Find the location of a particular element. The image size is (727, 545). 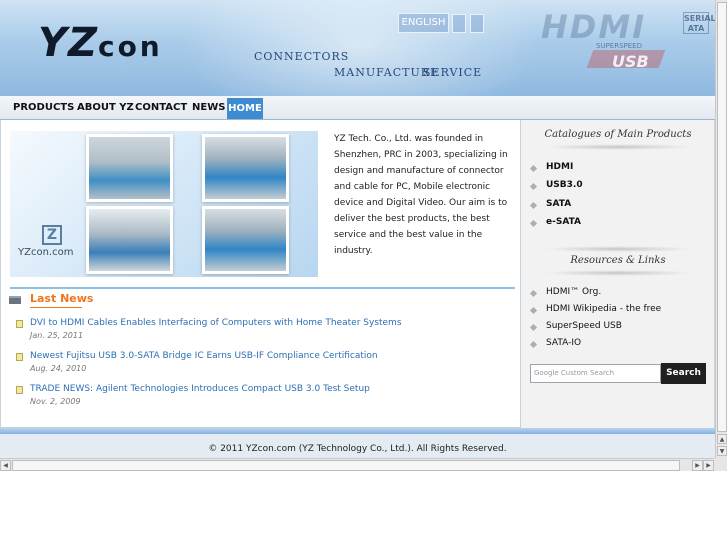

scroll-down-arrow-icon: ▼ is located at coordinates (722, 451).